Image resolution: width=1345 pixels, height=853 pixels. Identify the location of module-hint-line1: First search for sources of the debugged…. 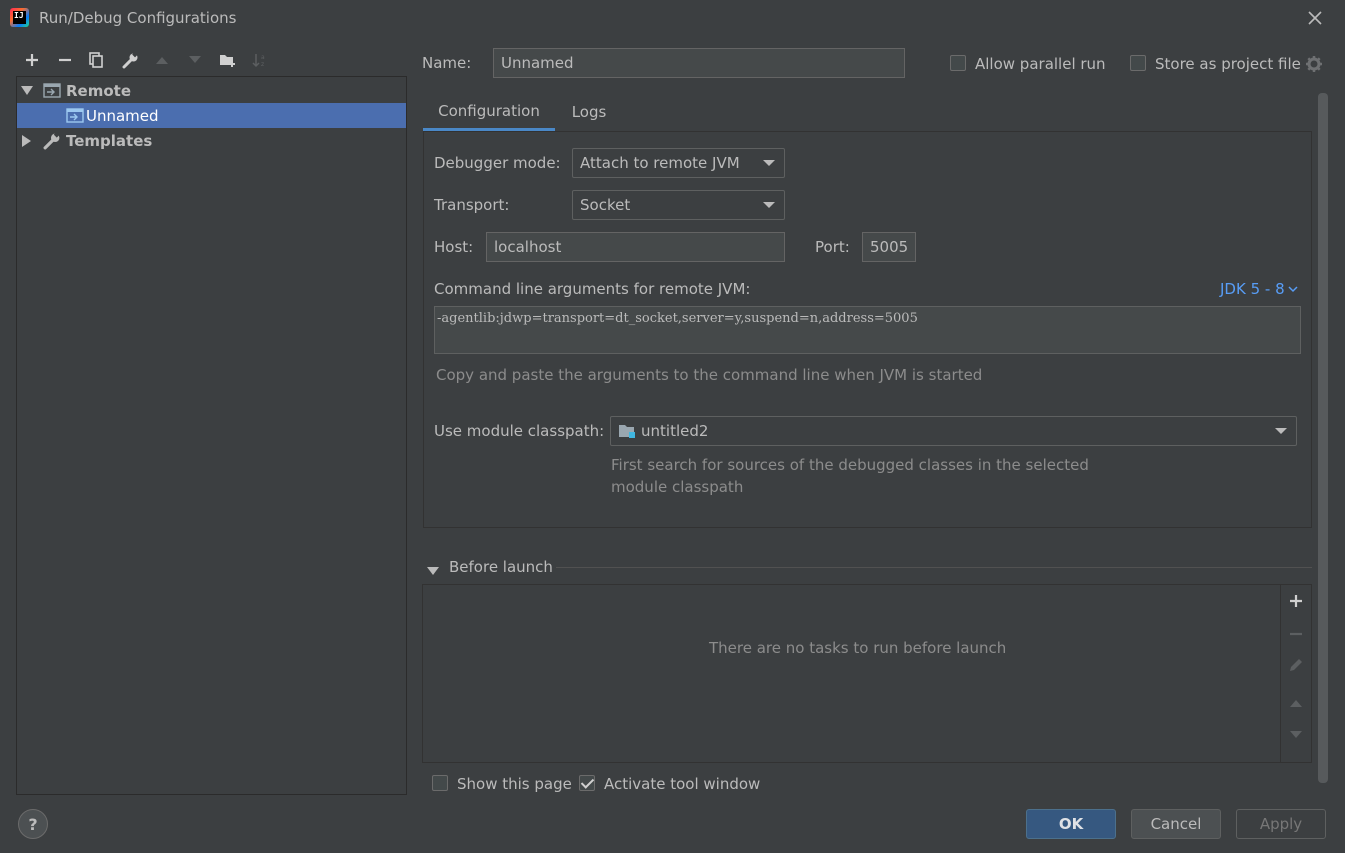
(850, 465).